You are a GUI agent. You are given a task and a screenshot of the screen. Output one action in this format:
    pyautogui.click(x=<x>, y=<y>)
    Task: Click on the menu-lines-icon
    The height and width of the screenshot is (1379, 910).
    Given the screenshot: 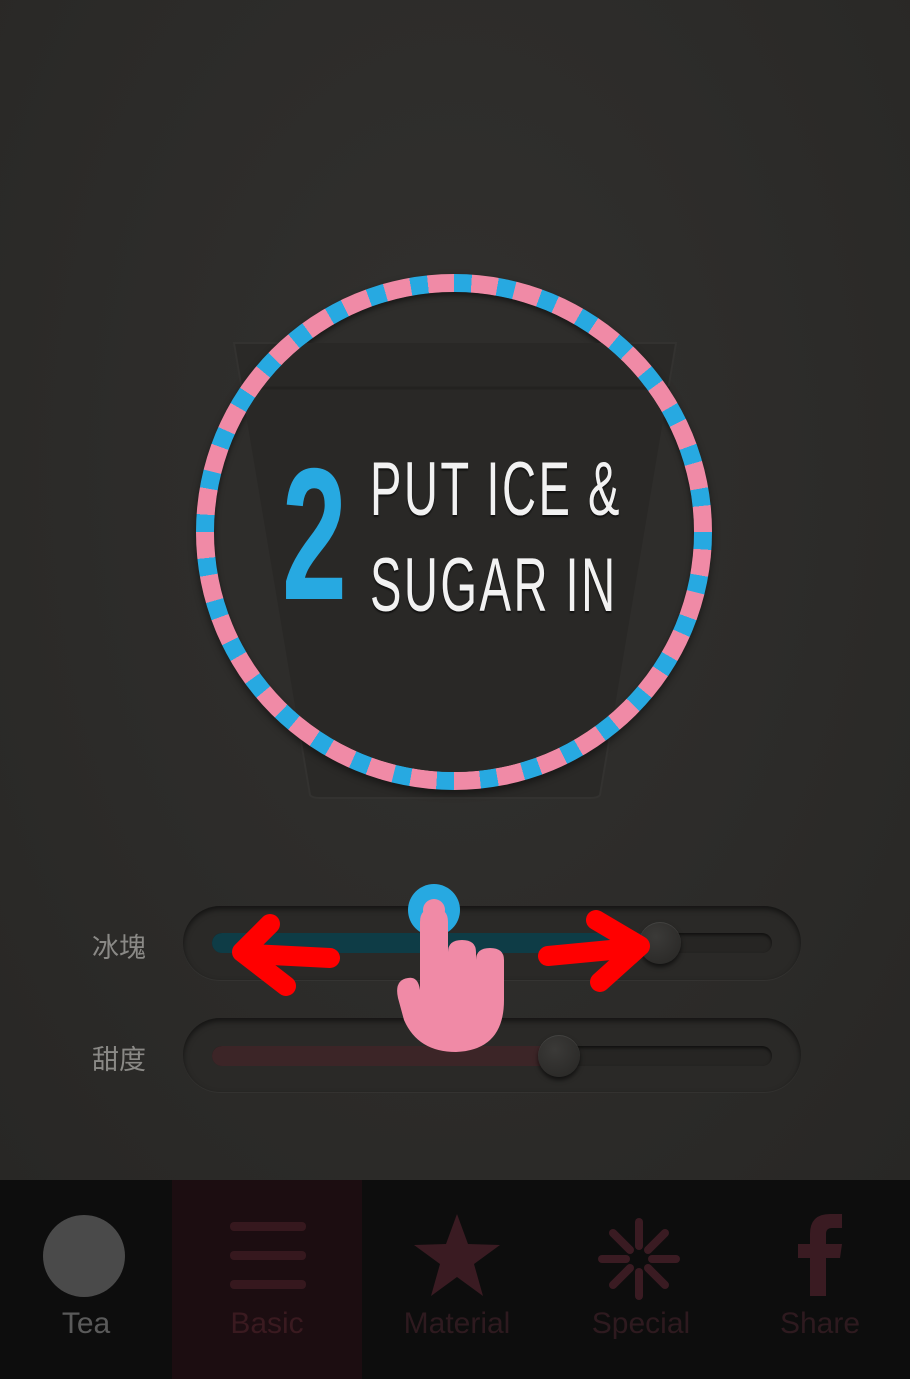 What is the action you would take?
    pyautogui.click(x=268, y=1255)
    